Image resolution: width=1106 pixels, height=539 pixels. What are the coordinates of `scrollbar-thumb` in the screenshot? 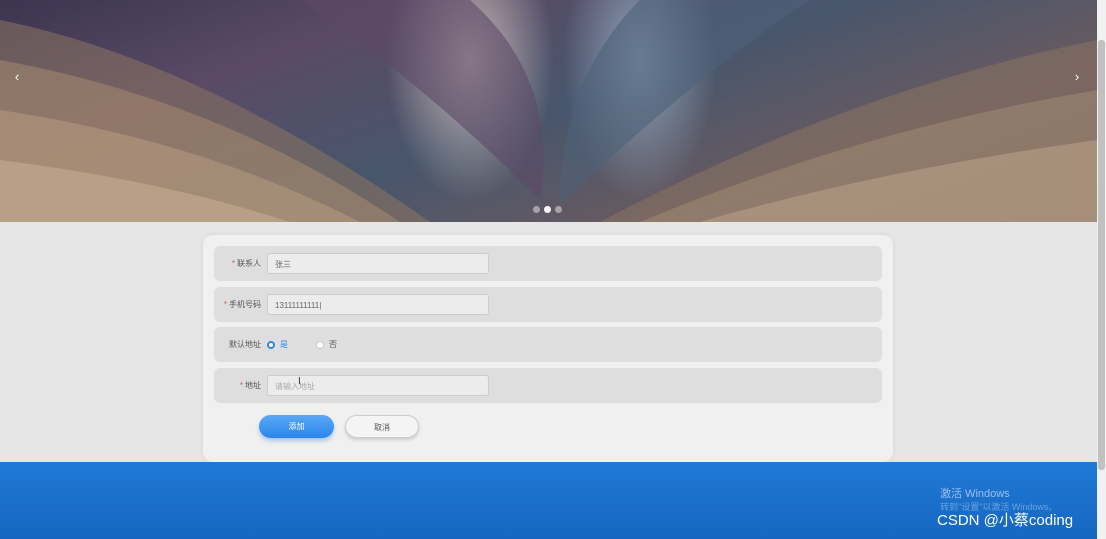 It's located at (1101, 255).